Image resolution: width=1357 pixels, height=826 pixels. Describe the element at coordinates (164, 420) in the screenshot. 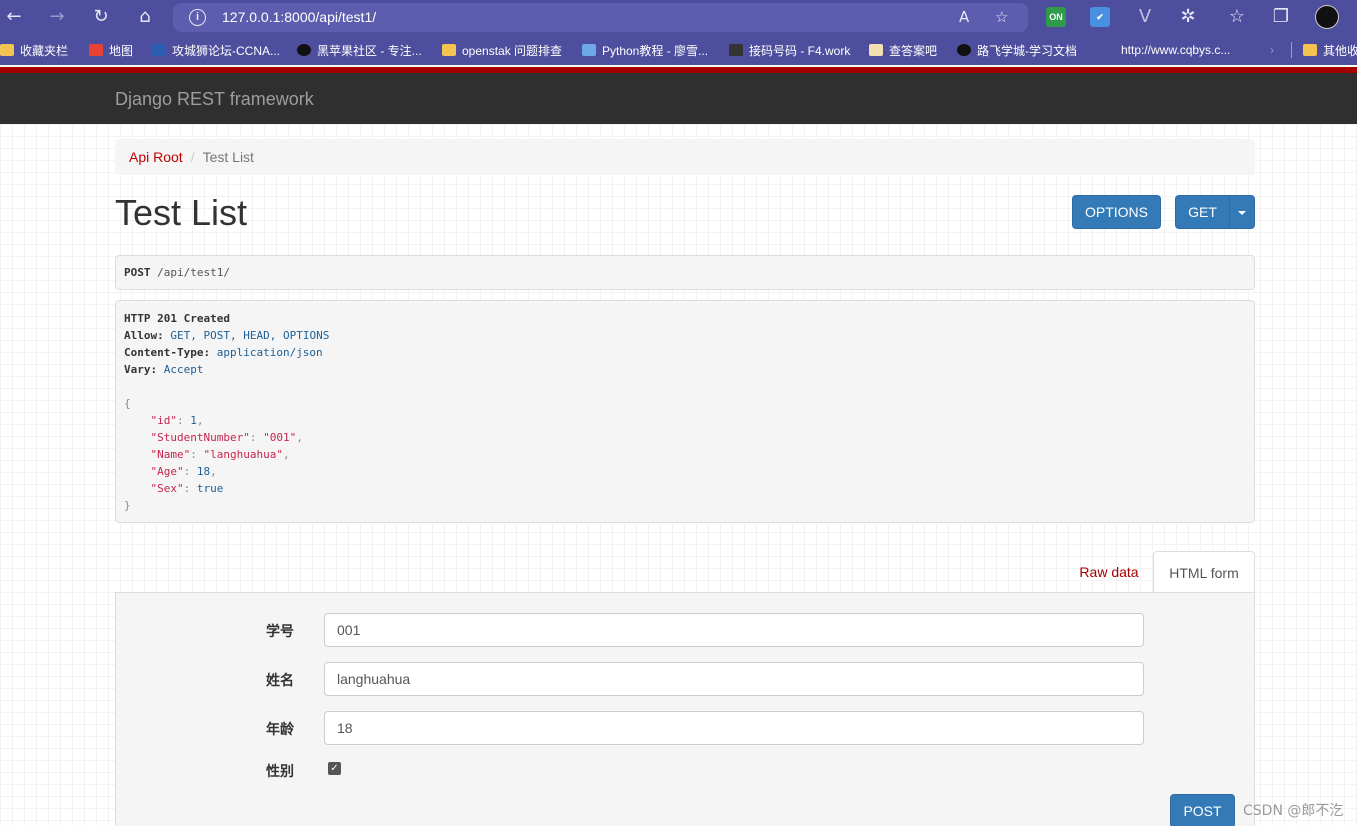

I see `json-key: "id"` at that location.